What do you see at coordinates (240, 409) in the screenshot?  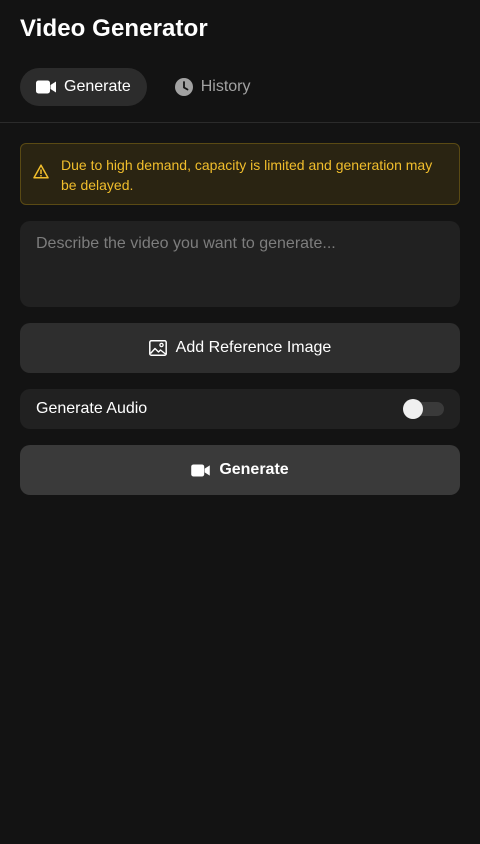 I see `generate-audio-row: Generate Audio` at bounding box center [240, 409].